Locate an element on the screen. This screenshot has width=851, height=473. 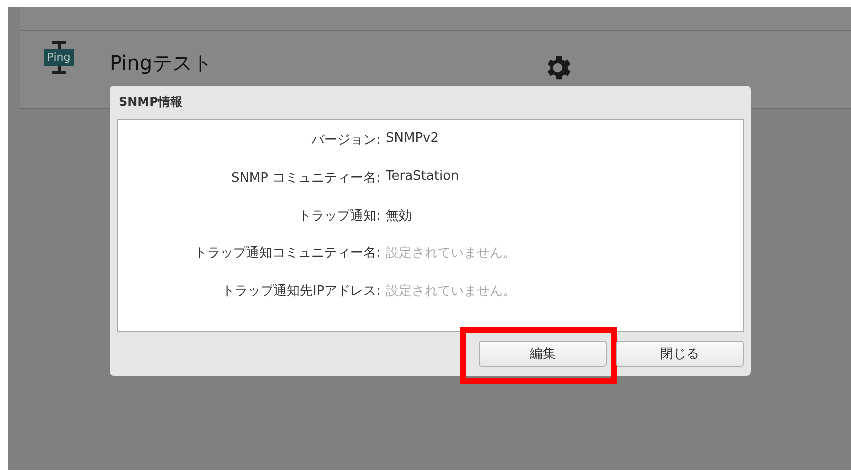
field-label: SNMP コミュニティー名: is located at coordinates (305, 179).